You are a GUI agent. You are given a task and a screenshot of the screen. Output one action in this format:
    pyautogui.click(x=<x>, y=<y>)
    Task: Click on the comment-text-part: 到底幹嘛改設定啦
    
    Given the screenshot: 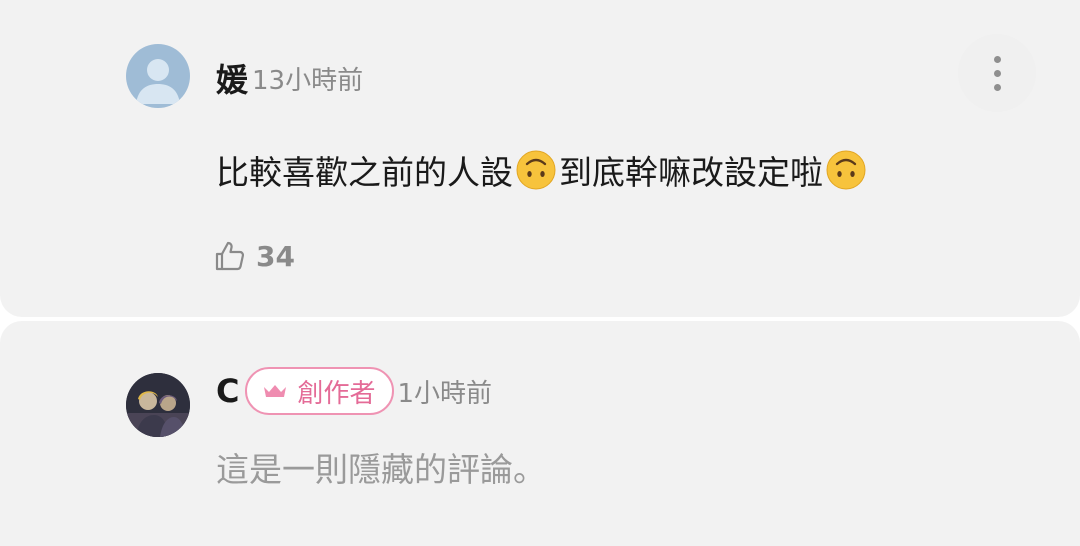 What is the action you would take?
    pyautogui.click(x=691, y=172)
    